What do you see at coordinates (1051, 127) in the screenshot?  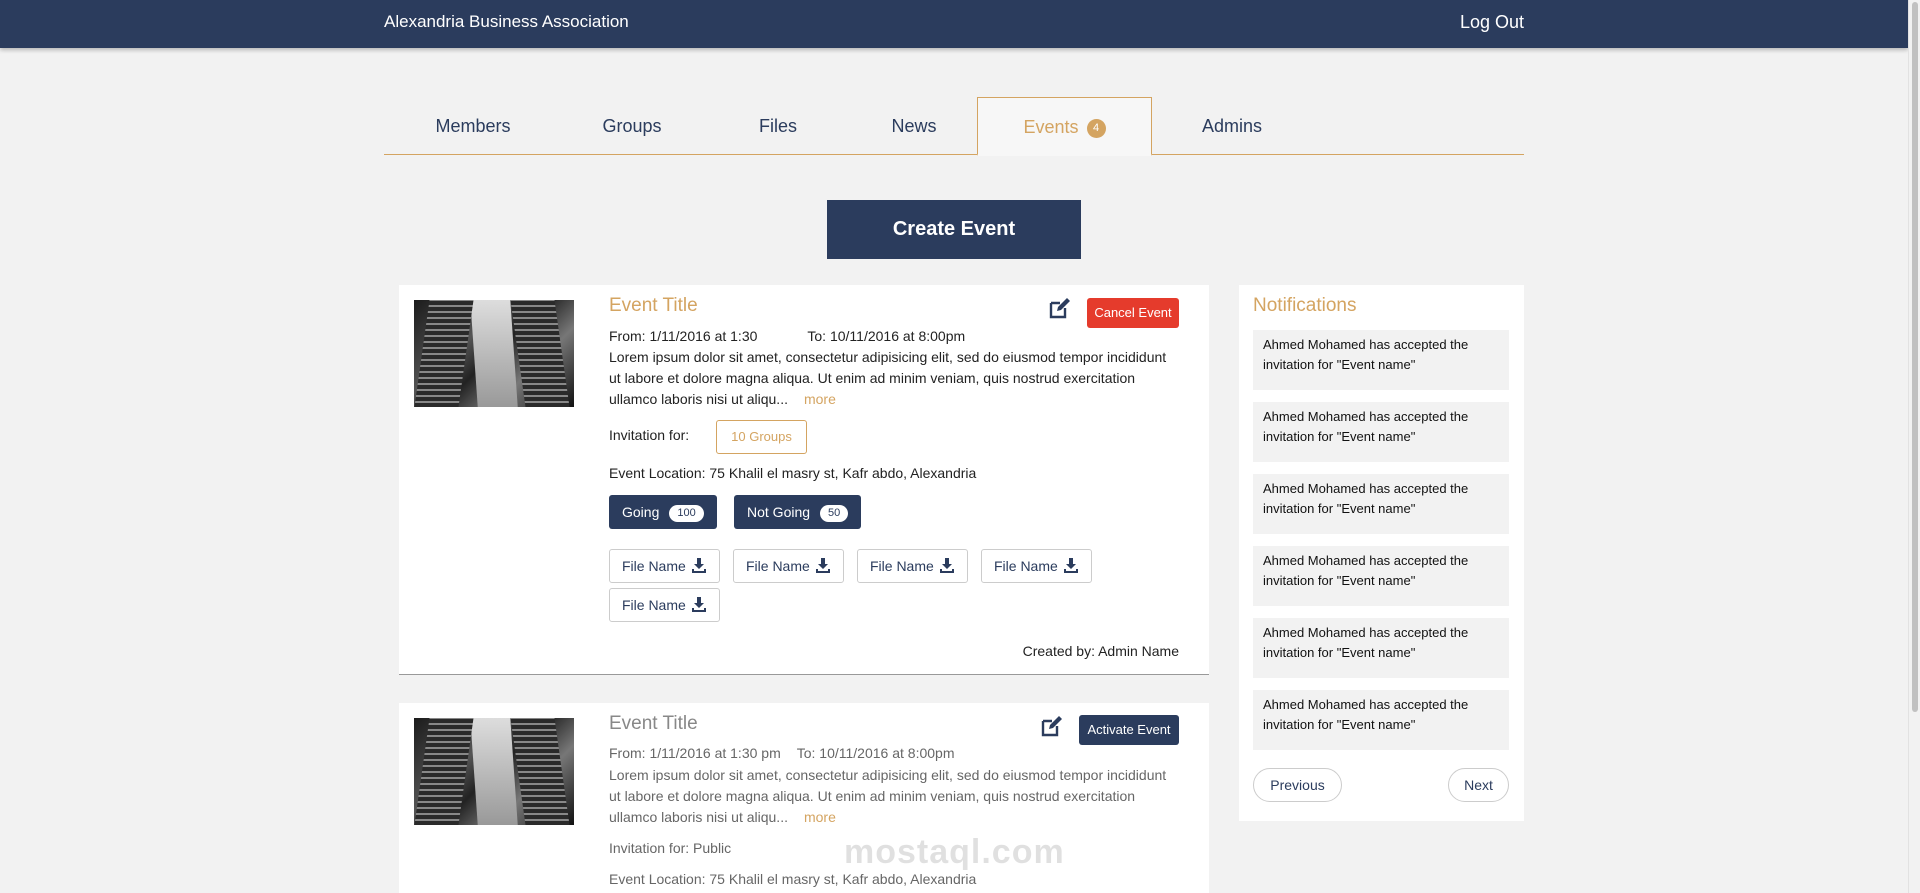 I see `tab-label: Events` at bounding box center [1051, 127].